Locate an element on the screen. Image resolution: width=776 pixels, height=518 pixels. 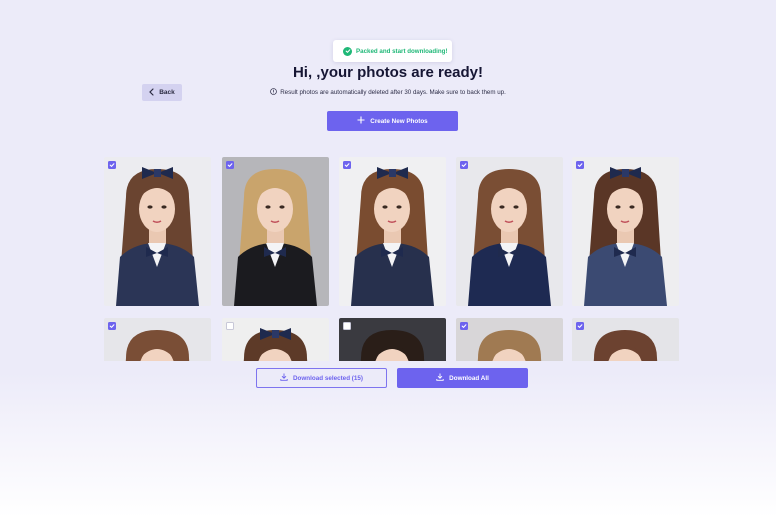
plus-icon is located at coordinates (361, 121).